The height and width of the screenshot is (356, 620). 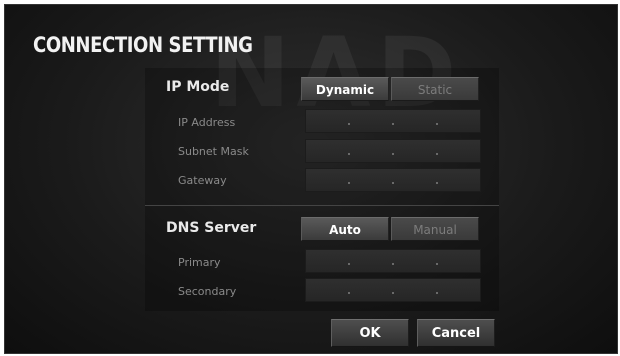 What do you see at coordinates (393, 180) in the screenshot?
I see `gateway-field` at bounding box center [393, 180].